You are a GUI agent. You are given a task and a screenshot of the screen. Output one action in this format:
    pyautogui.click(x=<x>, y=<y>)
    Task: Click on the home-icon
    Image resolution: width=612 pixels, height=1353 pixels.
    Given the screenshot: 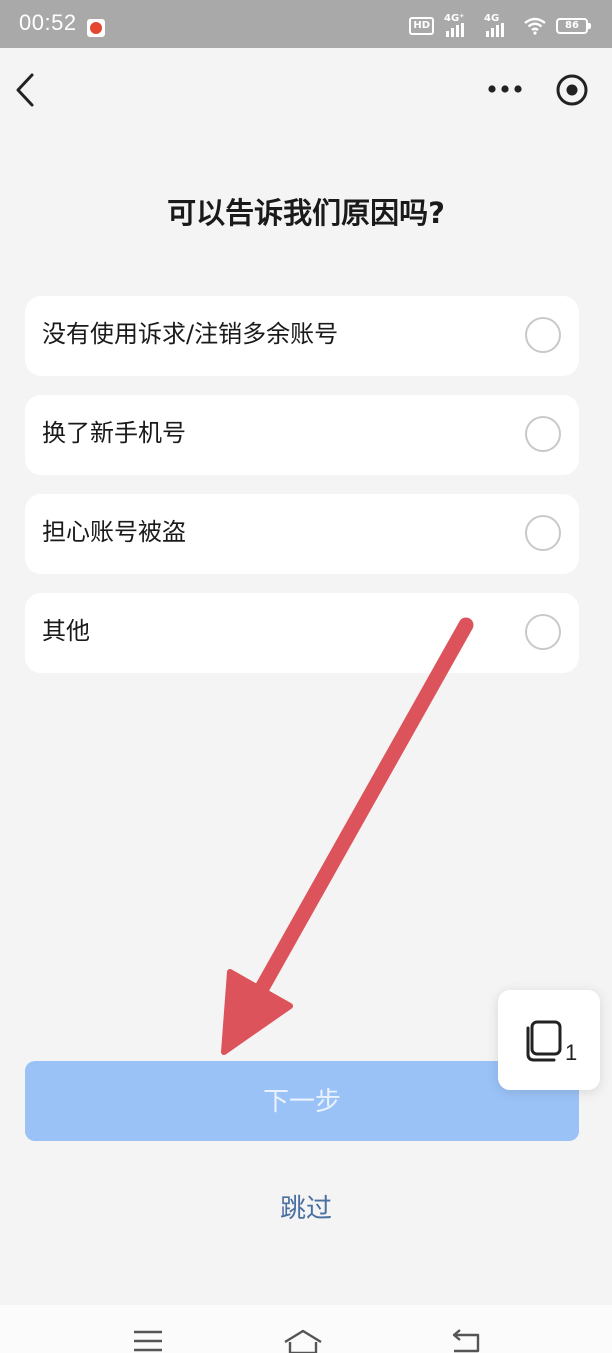 What is the action you would take?
    pyautogui.click(x=303, y=1341)
    